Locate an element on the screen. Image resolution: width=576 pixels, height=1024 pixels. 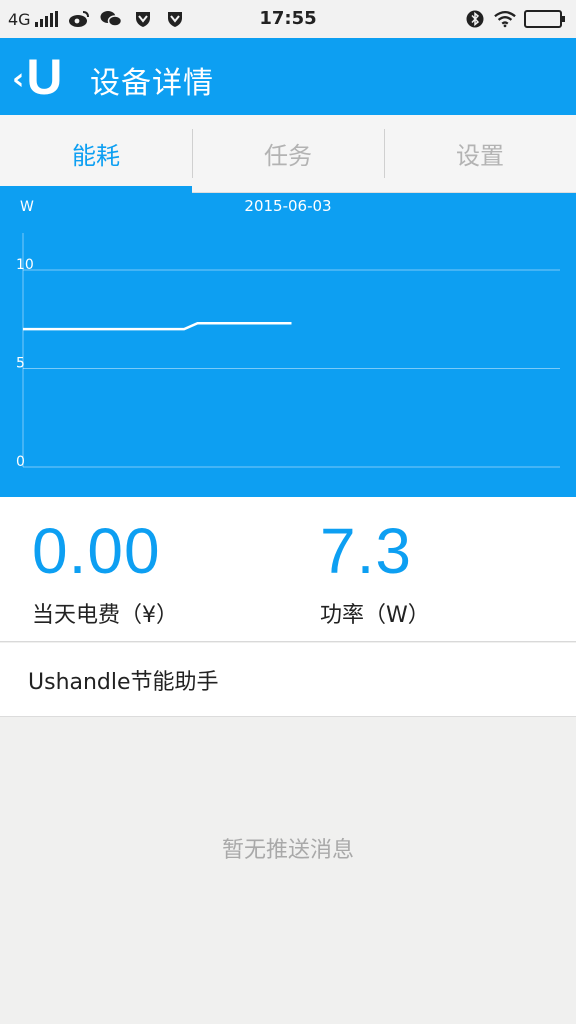
app-logo: U is located at coordinates (44, 77).